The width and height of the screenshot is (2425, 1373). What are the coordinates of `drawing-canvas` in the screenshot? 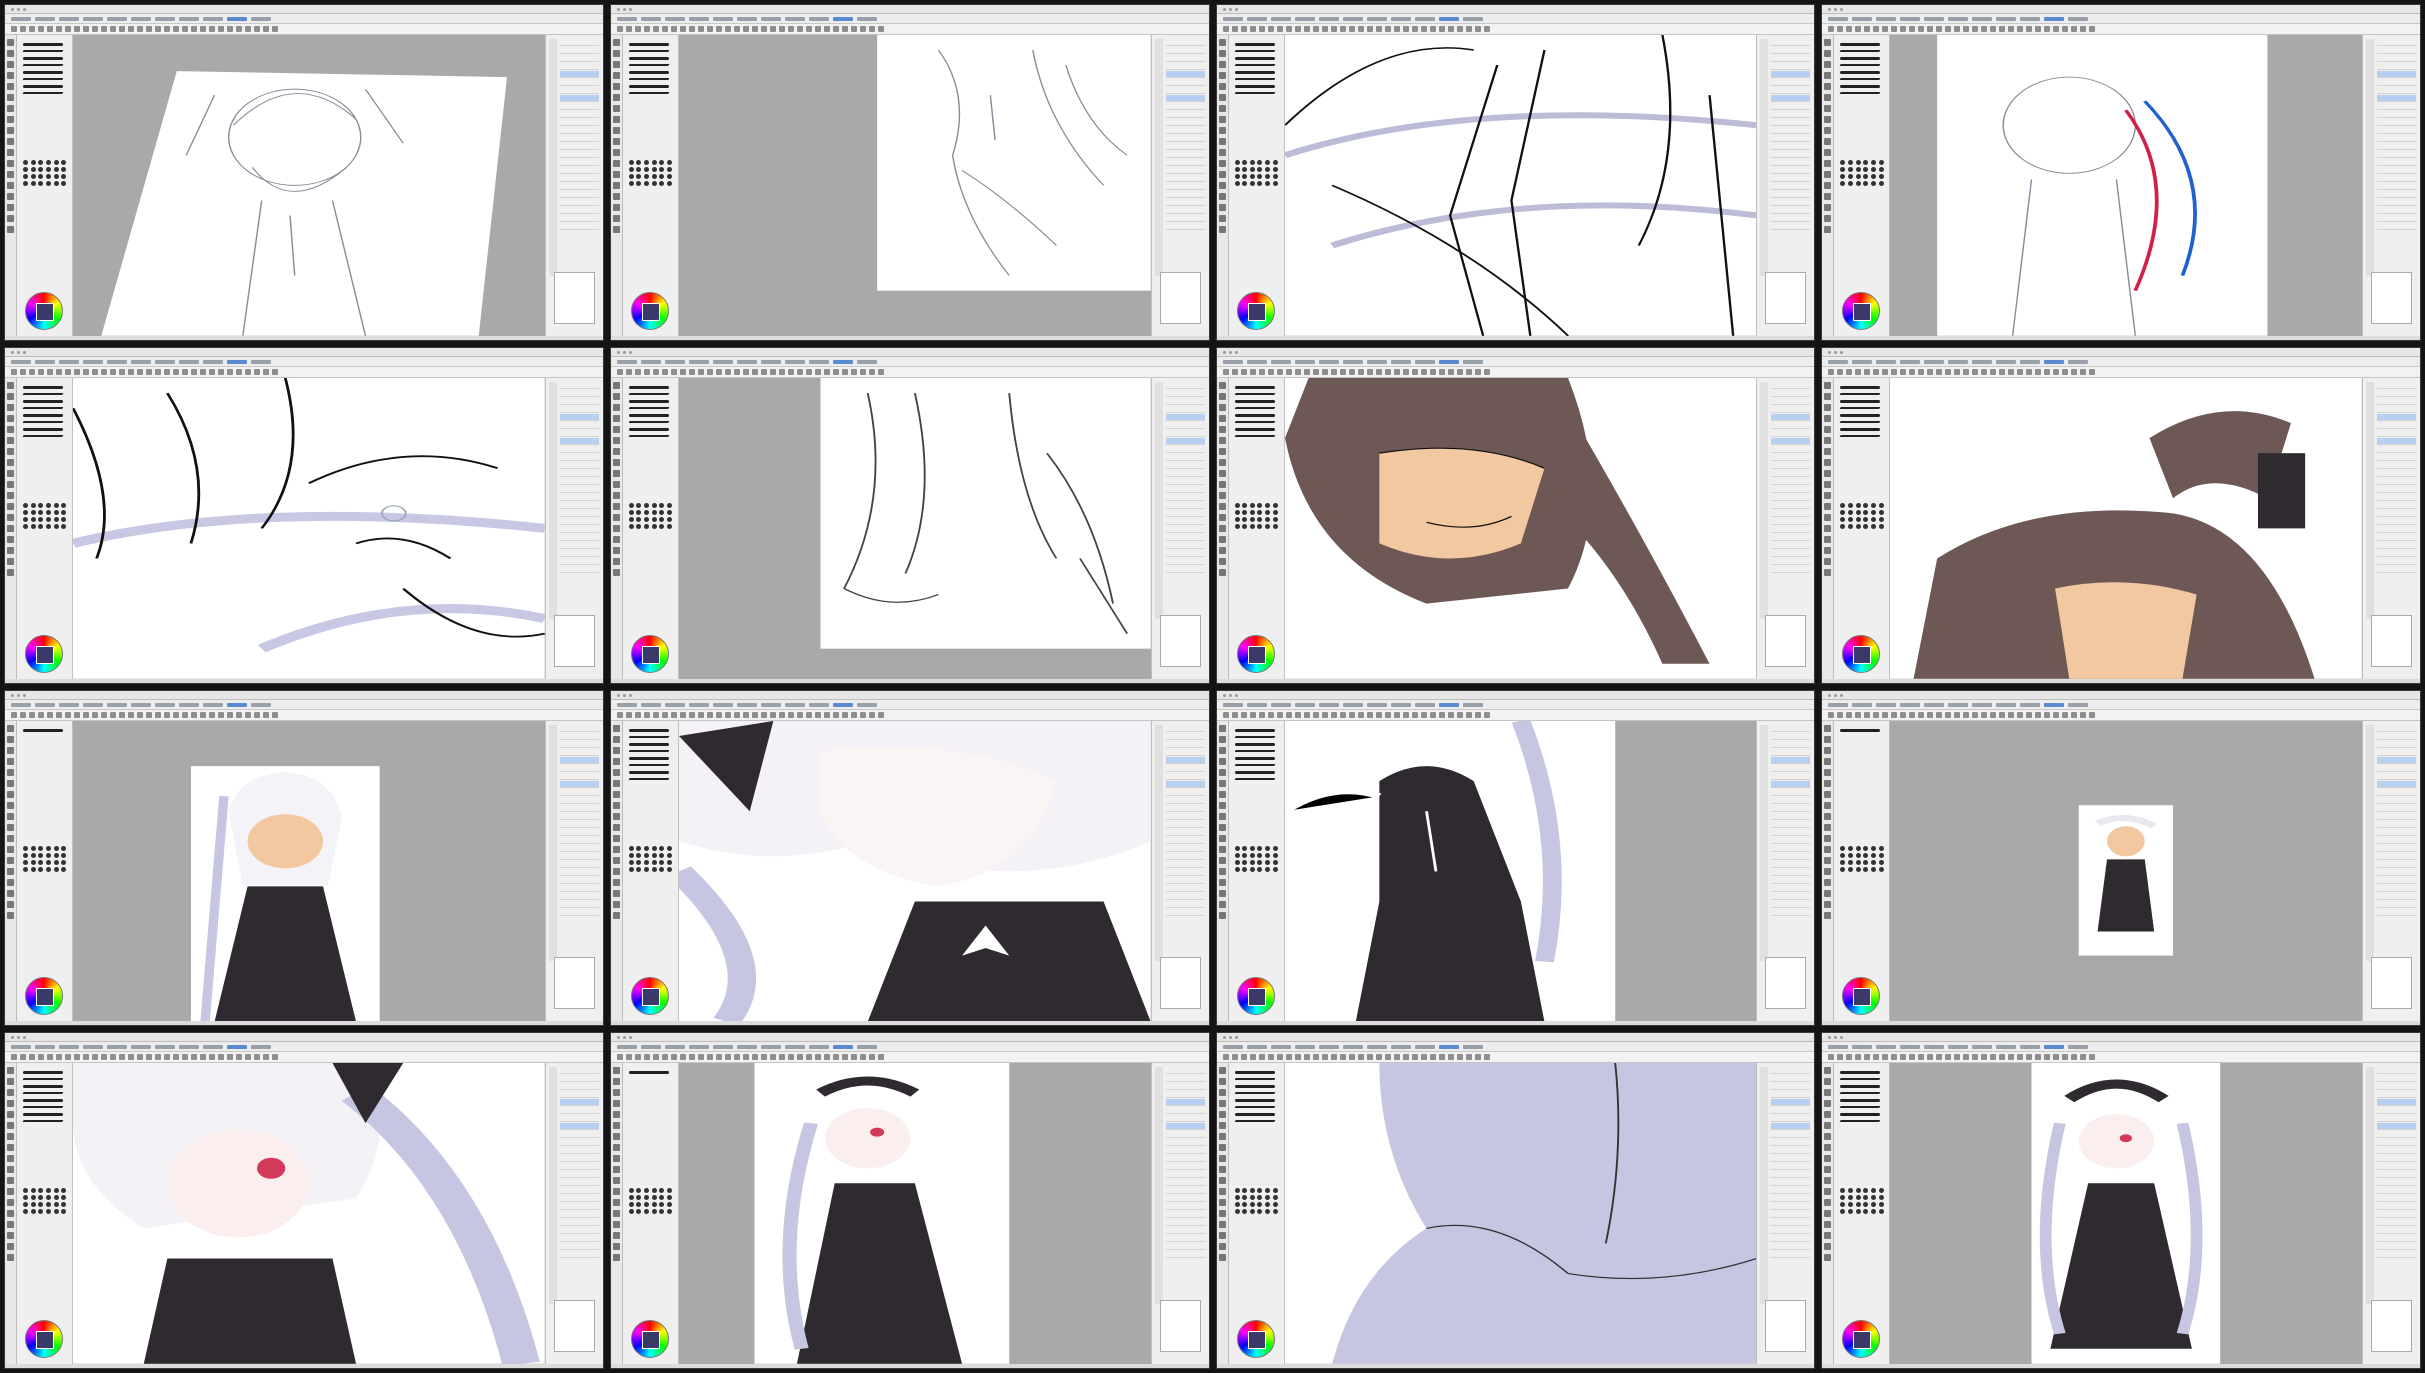 It's located at (914, 185).